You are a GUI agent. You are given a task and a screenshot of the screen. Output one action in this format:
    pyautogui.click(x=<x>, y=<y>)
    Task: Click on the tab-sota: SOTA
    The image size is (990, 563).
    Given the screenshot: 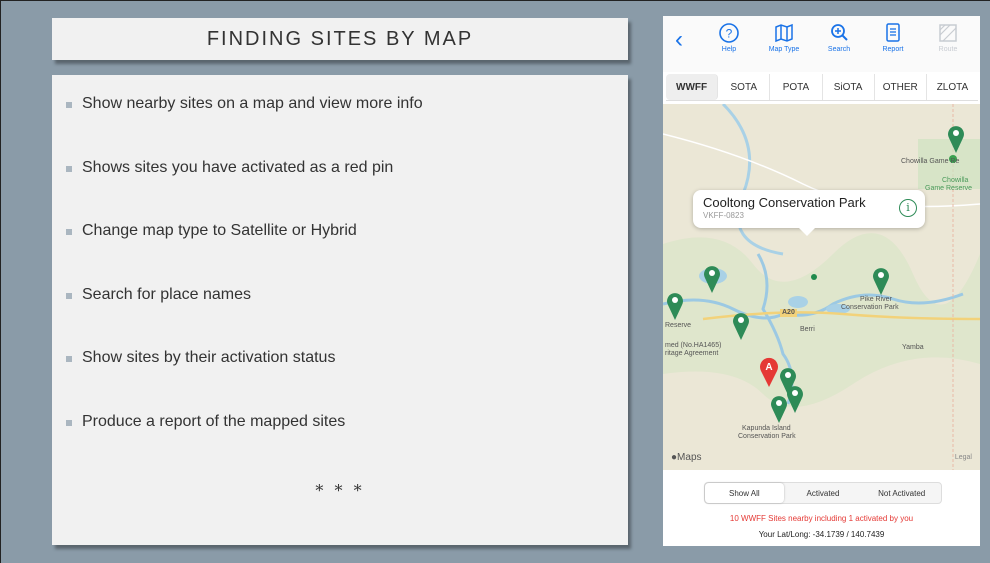 What is the action you would take?
    pyautogui.click(x=744, y=87)
    